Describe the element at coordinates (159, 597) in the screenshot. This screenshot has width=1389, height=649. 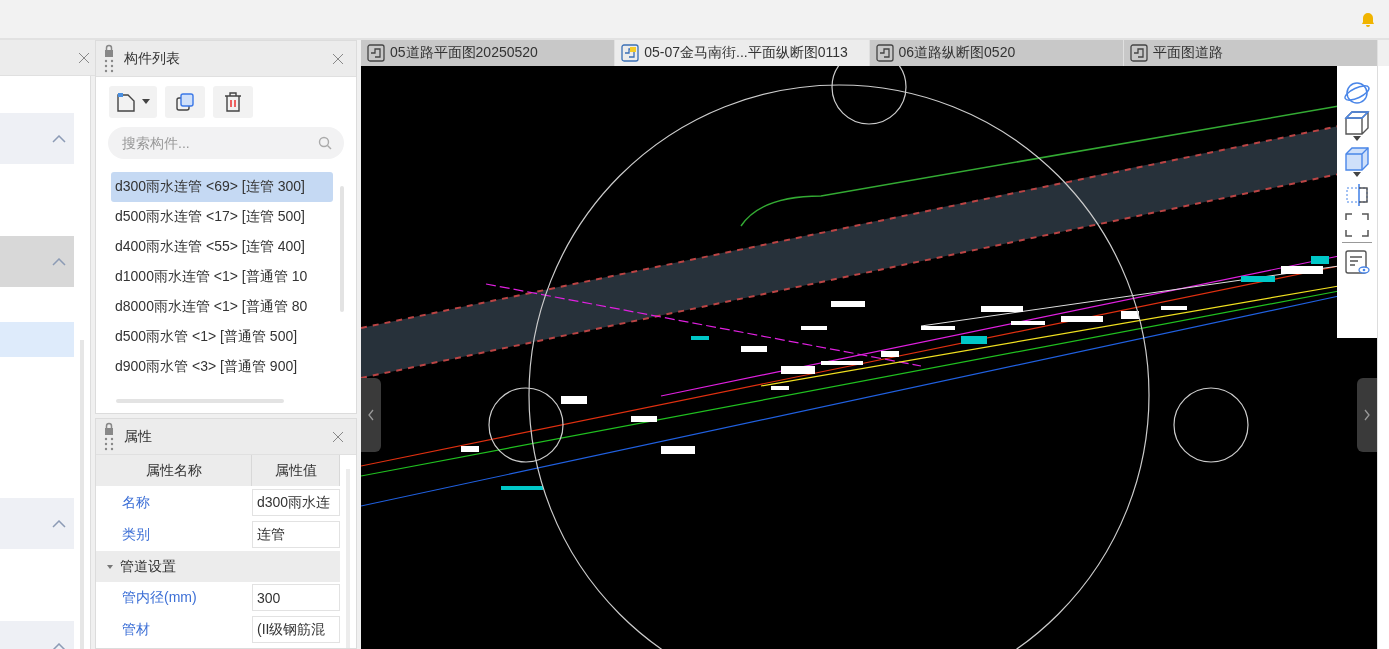
I see `property-name: 管内径(mm)` at that location.